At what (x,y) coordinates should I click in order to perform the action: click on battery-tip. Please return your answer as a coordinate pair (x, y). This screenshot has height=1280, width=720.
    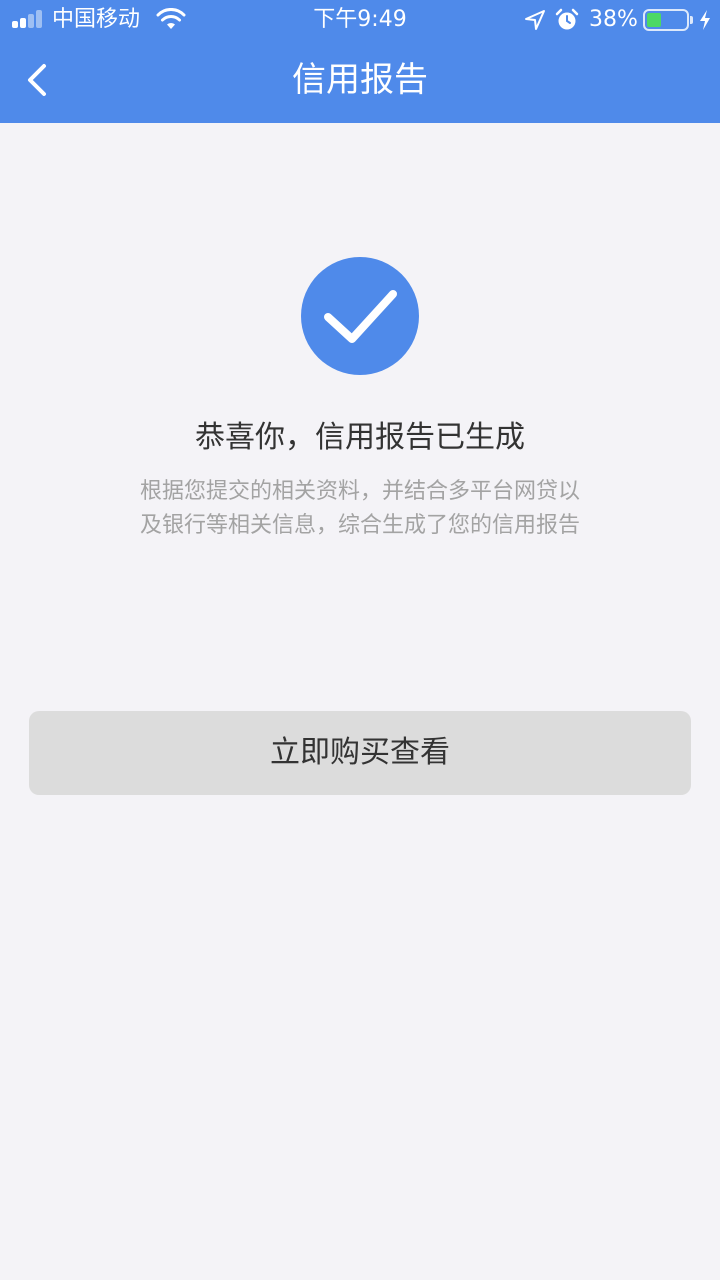
    Looking at the image, I should click on (691, 20).